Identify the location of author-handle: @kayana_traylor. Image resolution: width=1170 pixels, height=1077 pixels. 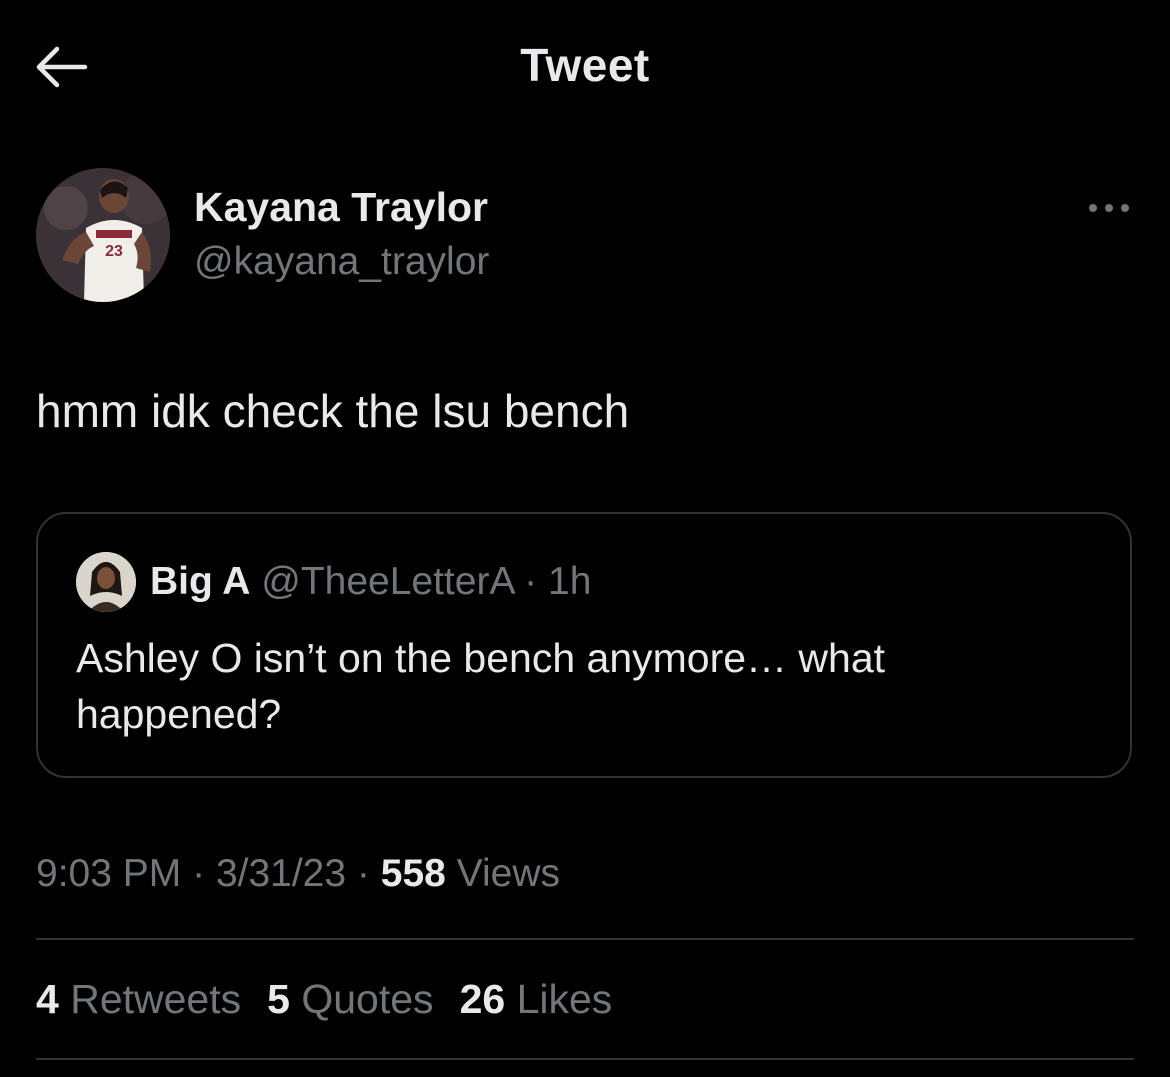
(341, 262).